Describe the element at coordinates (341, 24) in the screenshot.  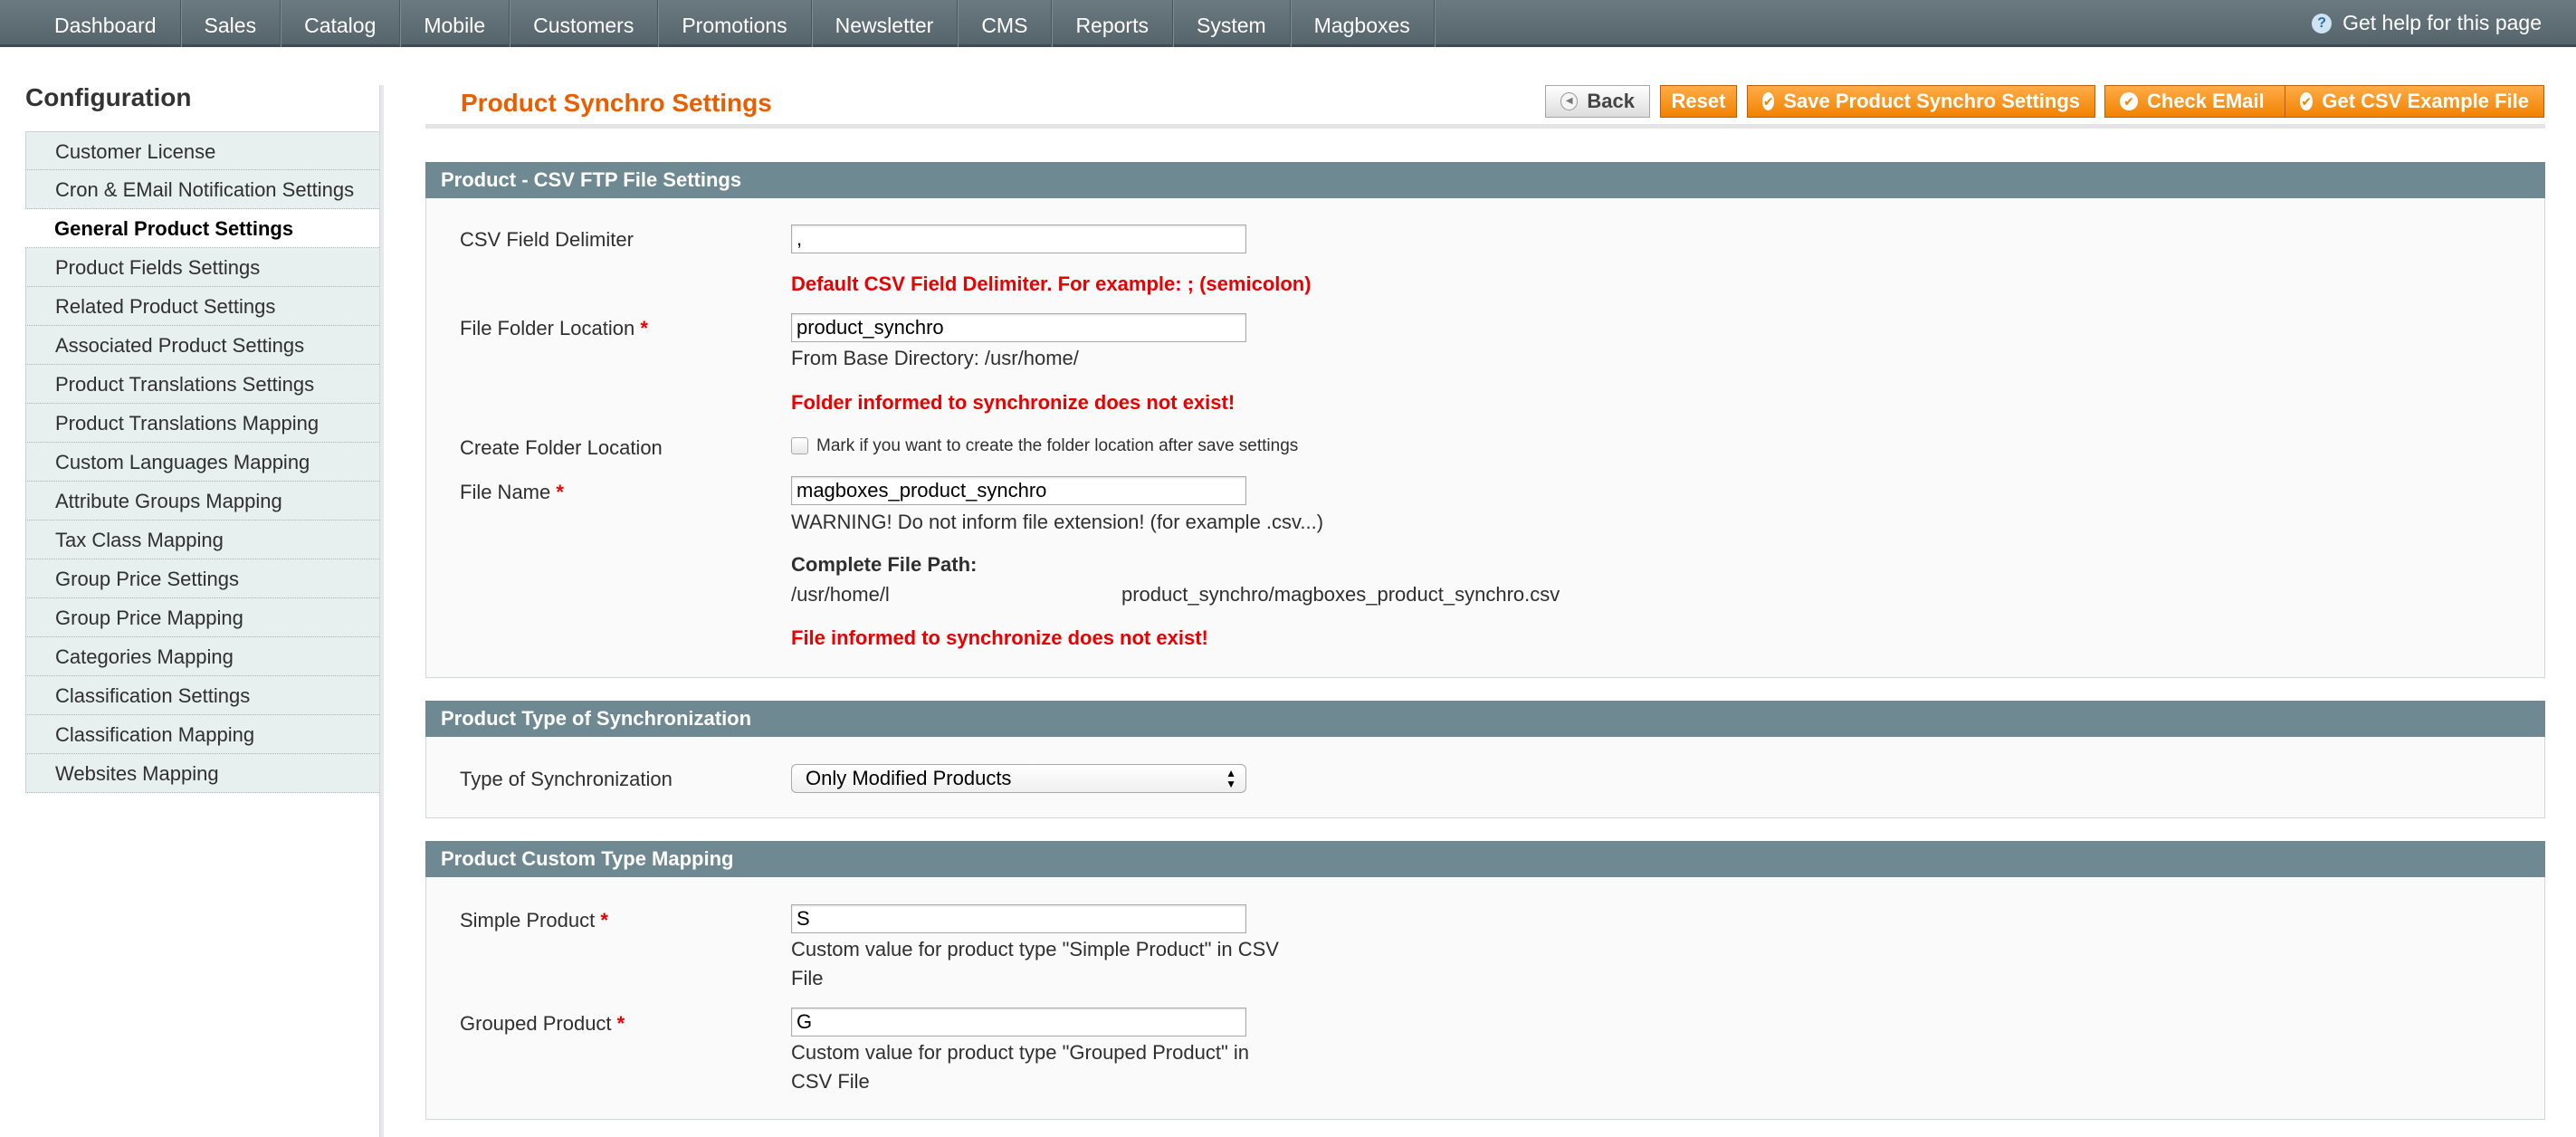
I see `nav-catalog: Catalog` at that location.